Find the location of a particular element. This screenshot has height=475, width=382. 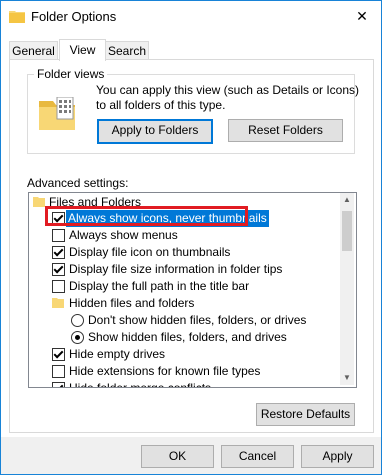

checkbox-display-file-size is located at coordinates (58, 269).